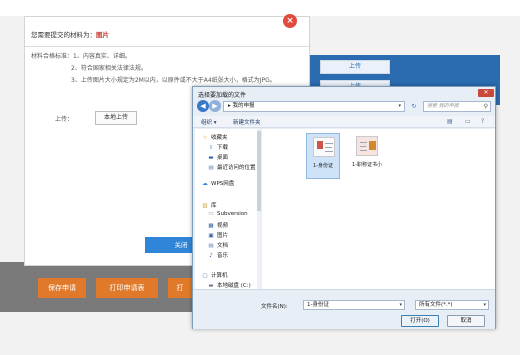  What do you see at coordinates (205, 276) in the screenshot?
I see `computer-icon: ▢` at bounding box center [205, 276].